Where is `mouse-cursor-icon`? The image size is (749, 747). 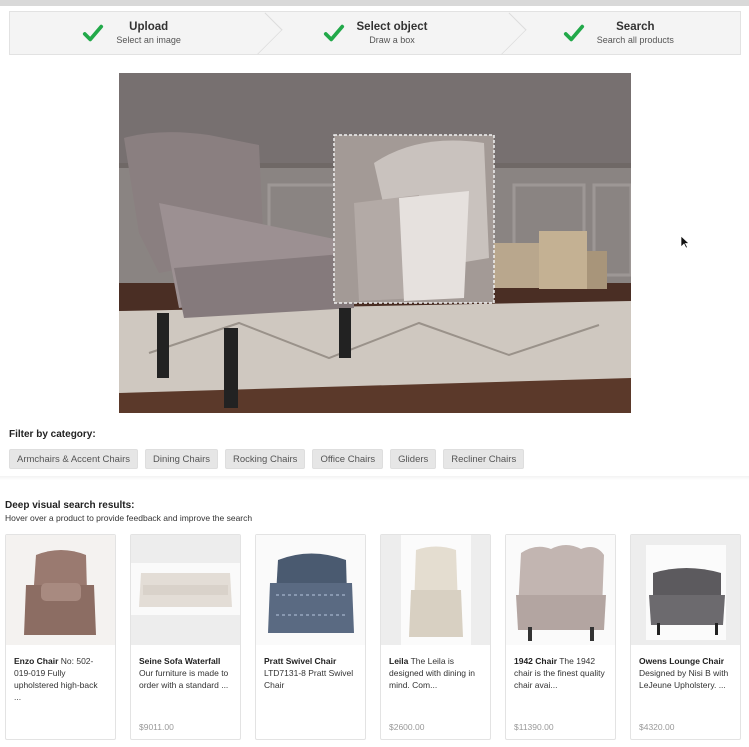
mouse-cursor-icon is located at coordinates (685, 242).